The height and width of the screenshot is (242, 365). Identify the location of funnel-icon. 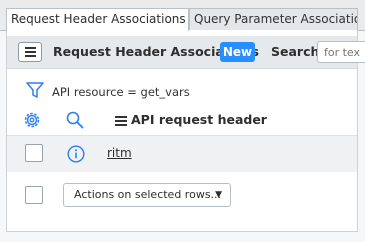
(35, 90).